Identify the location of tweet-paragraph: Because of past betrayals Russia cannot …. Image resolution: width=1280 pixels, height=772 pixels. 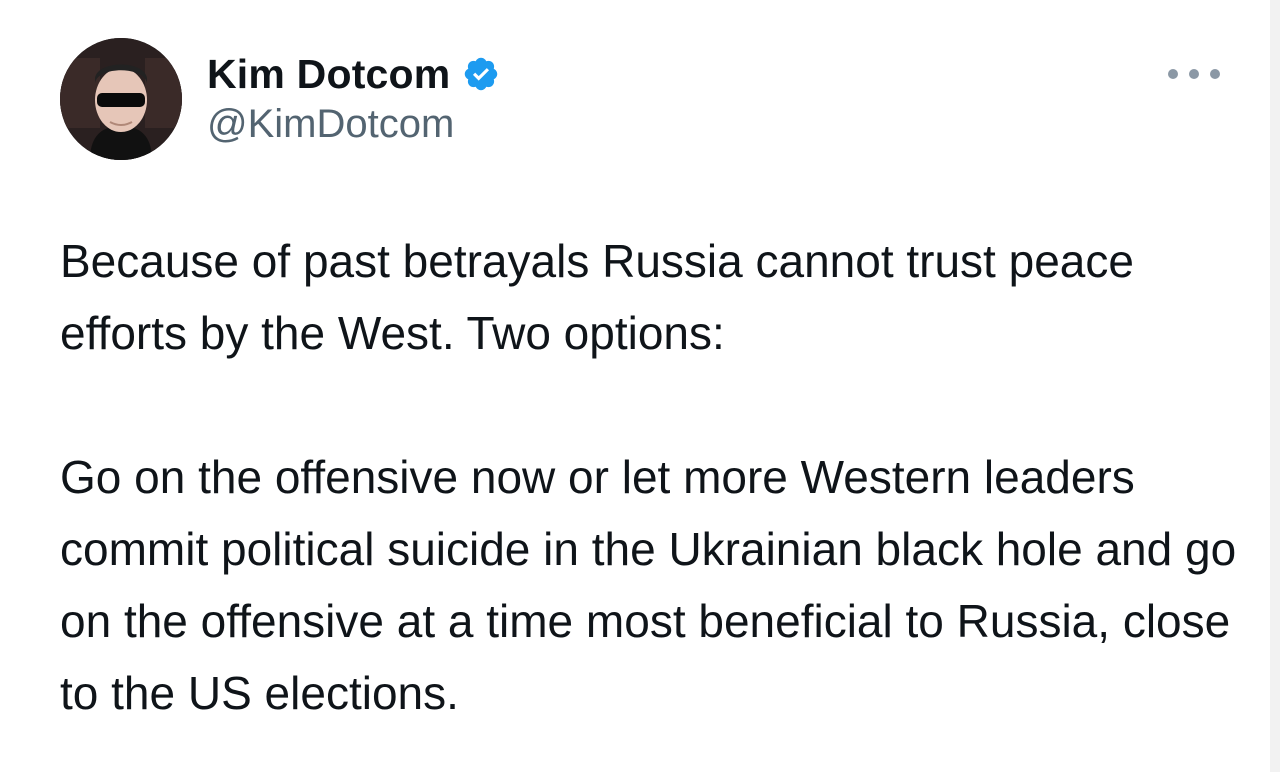
(597, 297).